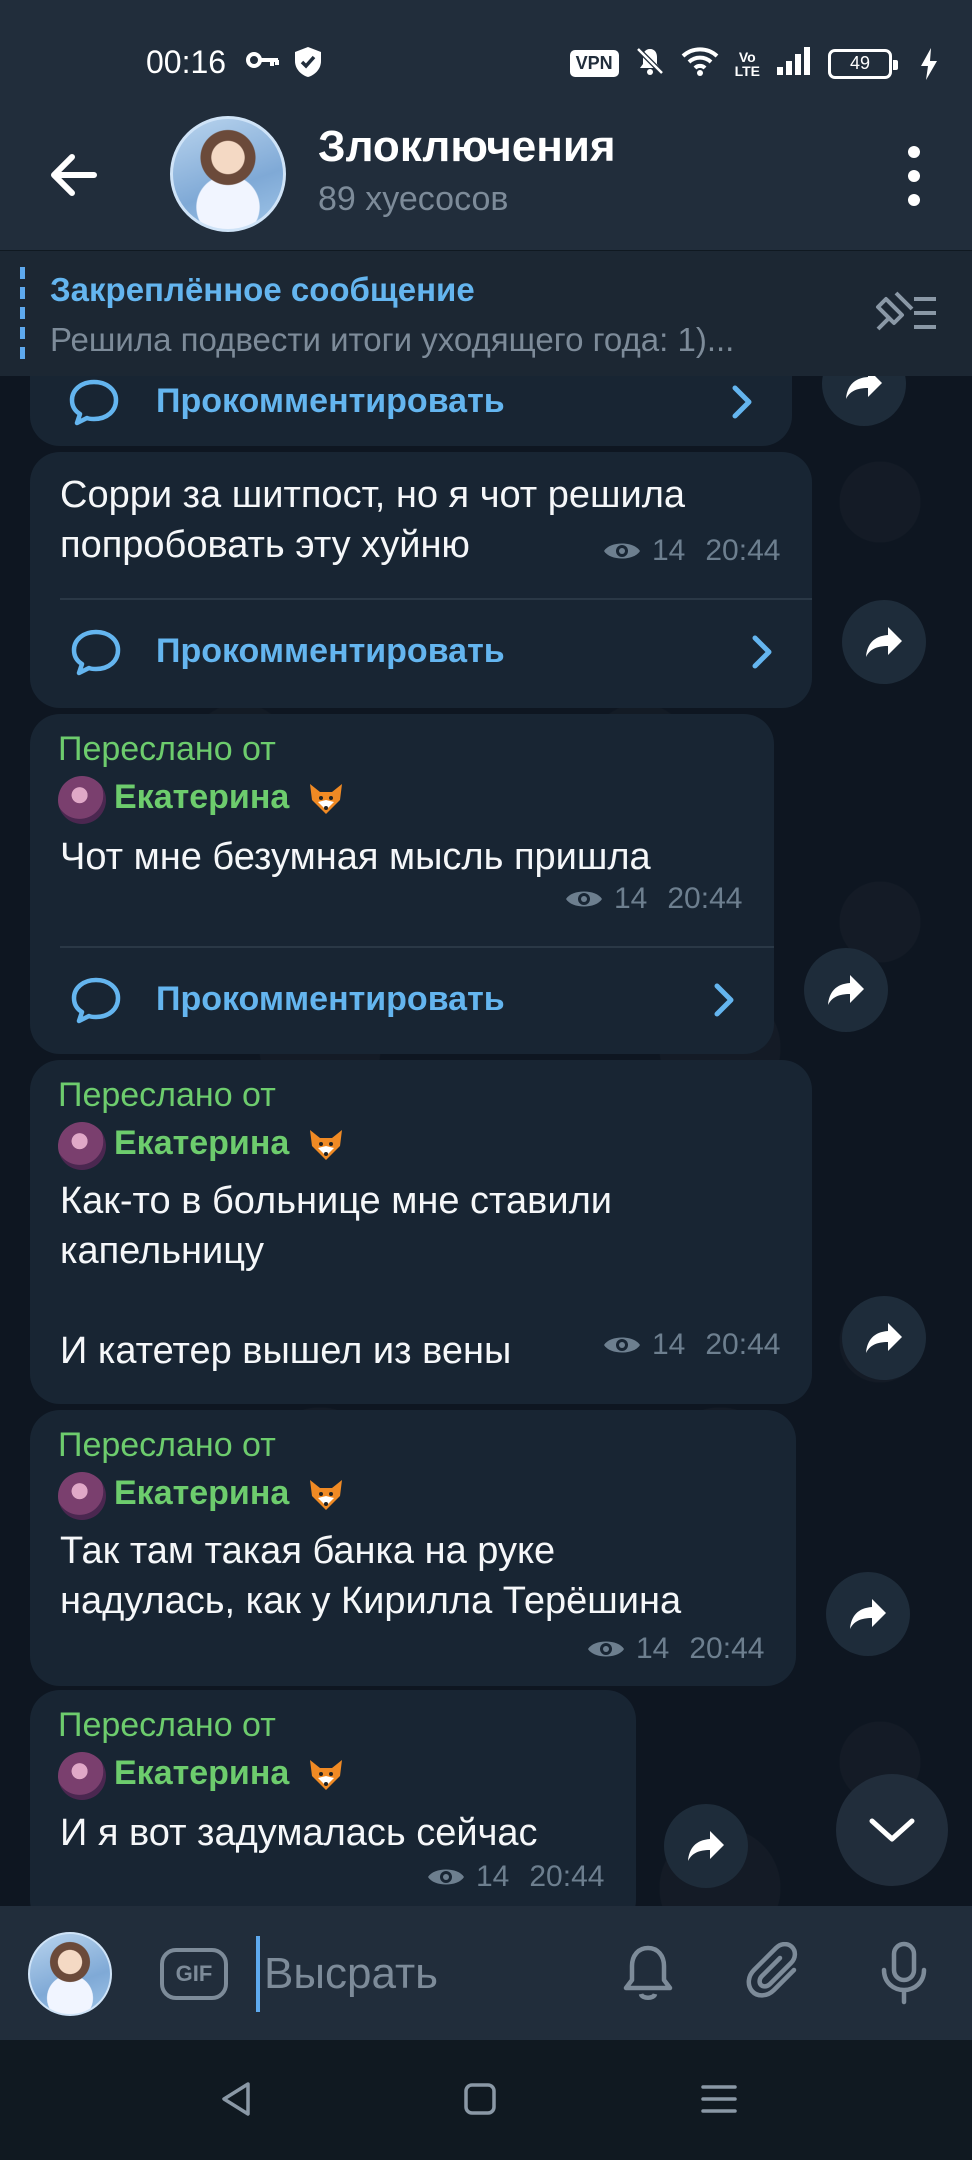 The image size is (972, 2160). Describe the element at coordinates (22, 314) in the screenshot. I see `pinned-indicator-bar` at that location.